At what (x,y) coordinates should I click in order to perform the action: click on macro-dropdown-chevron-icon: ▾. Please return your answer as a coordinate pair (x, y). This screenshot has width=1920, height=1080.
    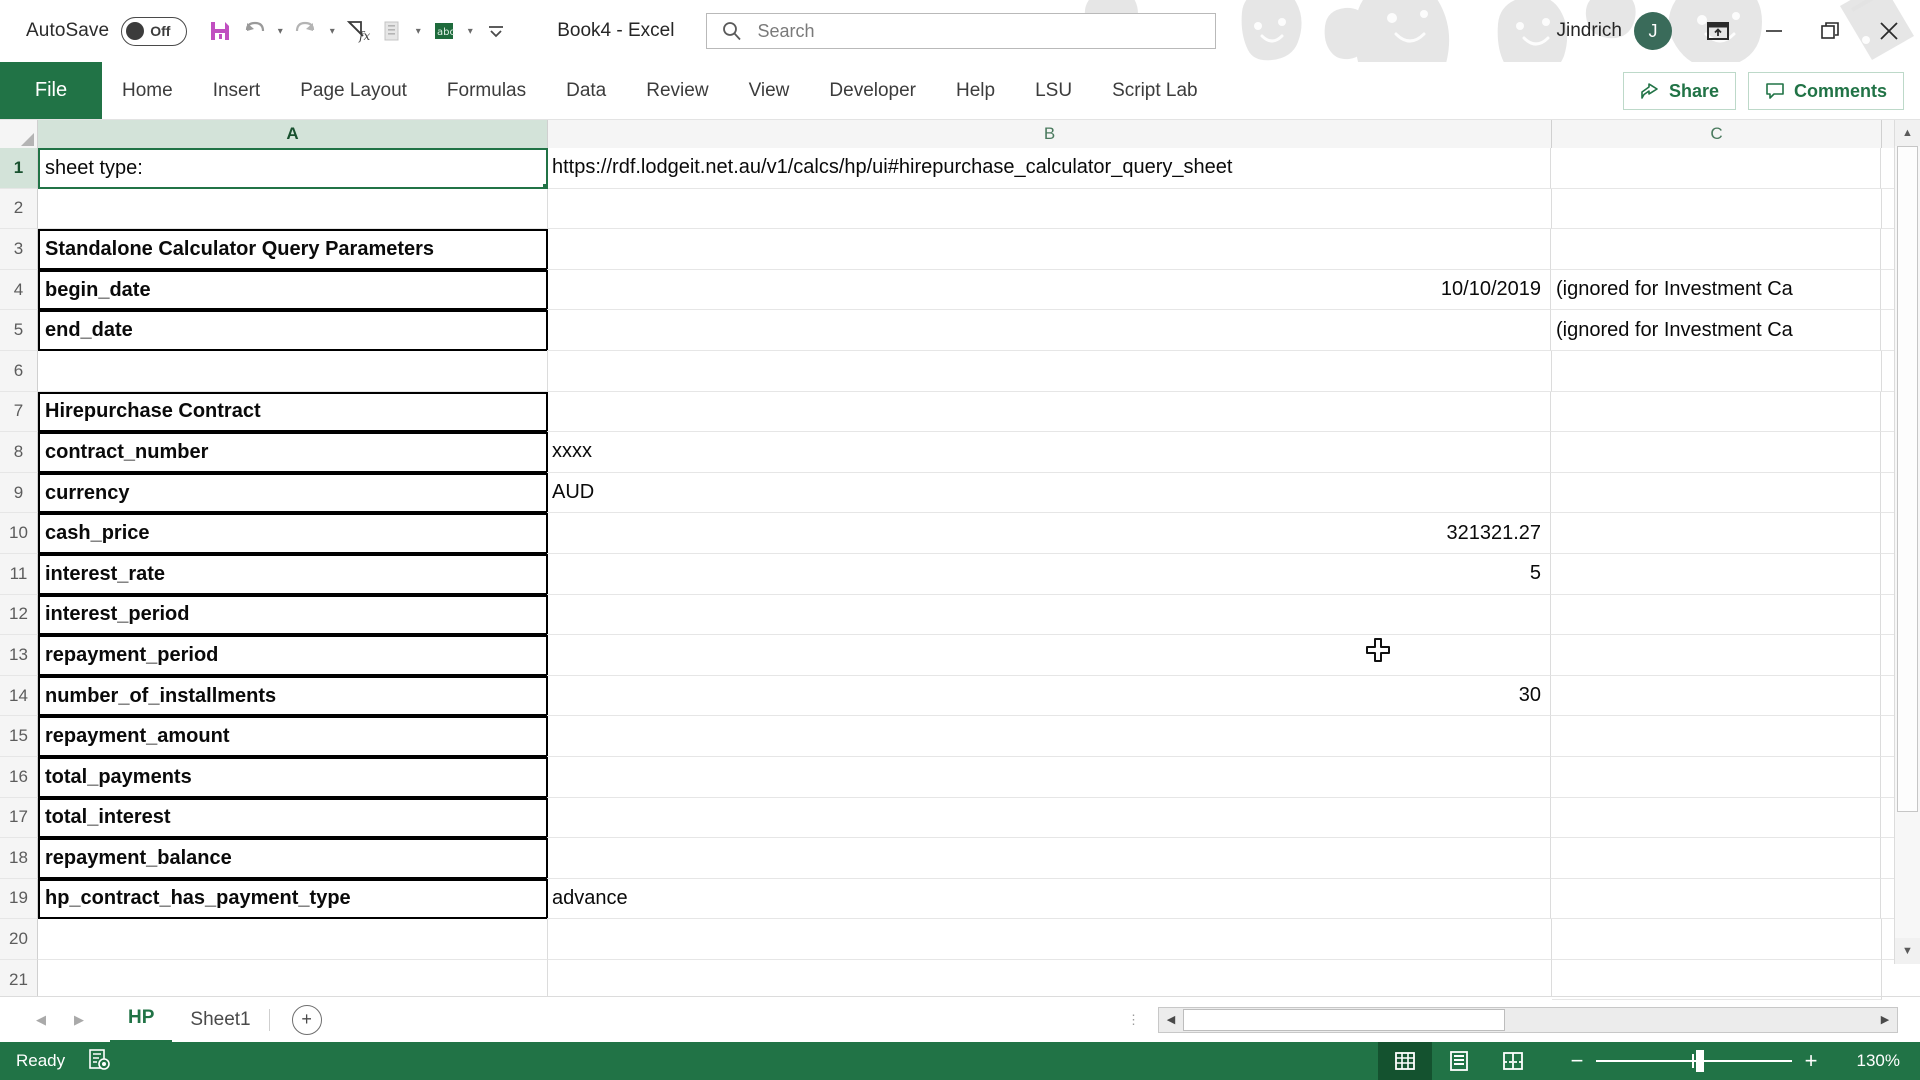
    Looking at the image, I should click on (470, 31).